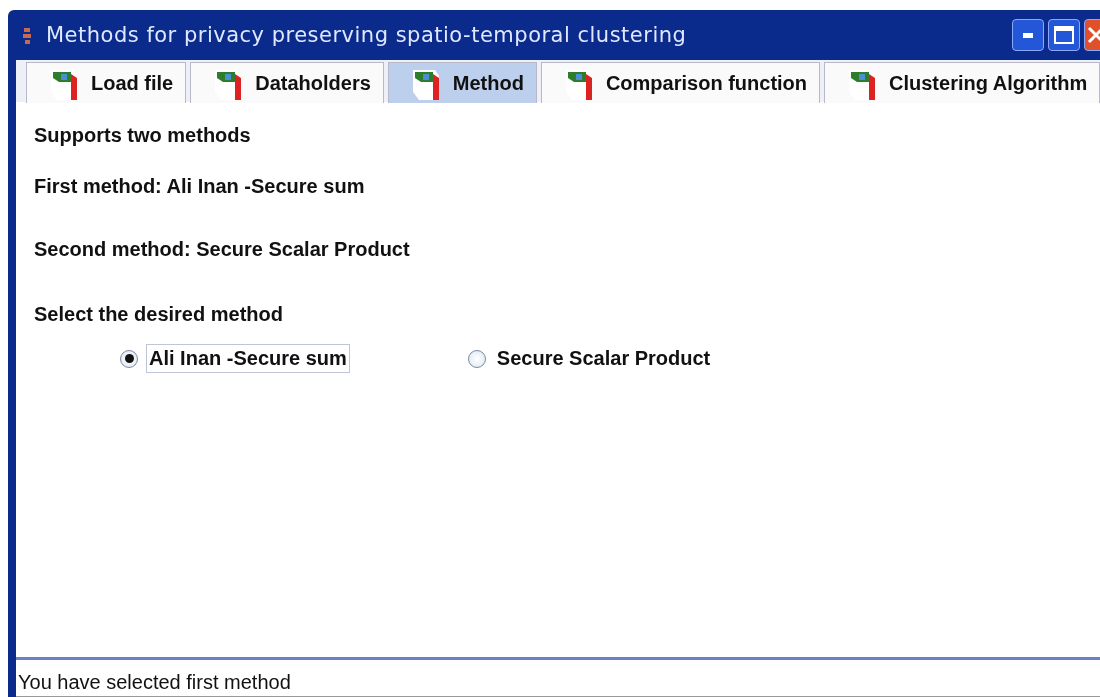 The height and width of the screenshot is (697, 1100). Describe the element at coordinates (962, 82) in the screenshot. I see `tab: Clustering Algorithm` at that location.